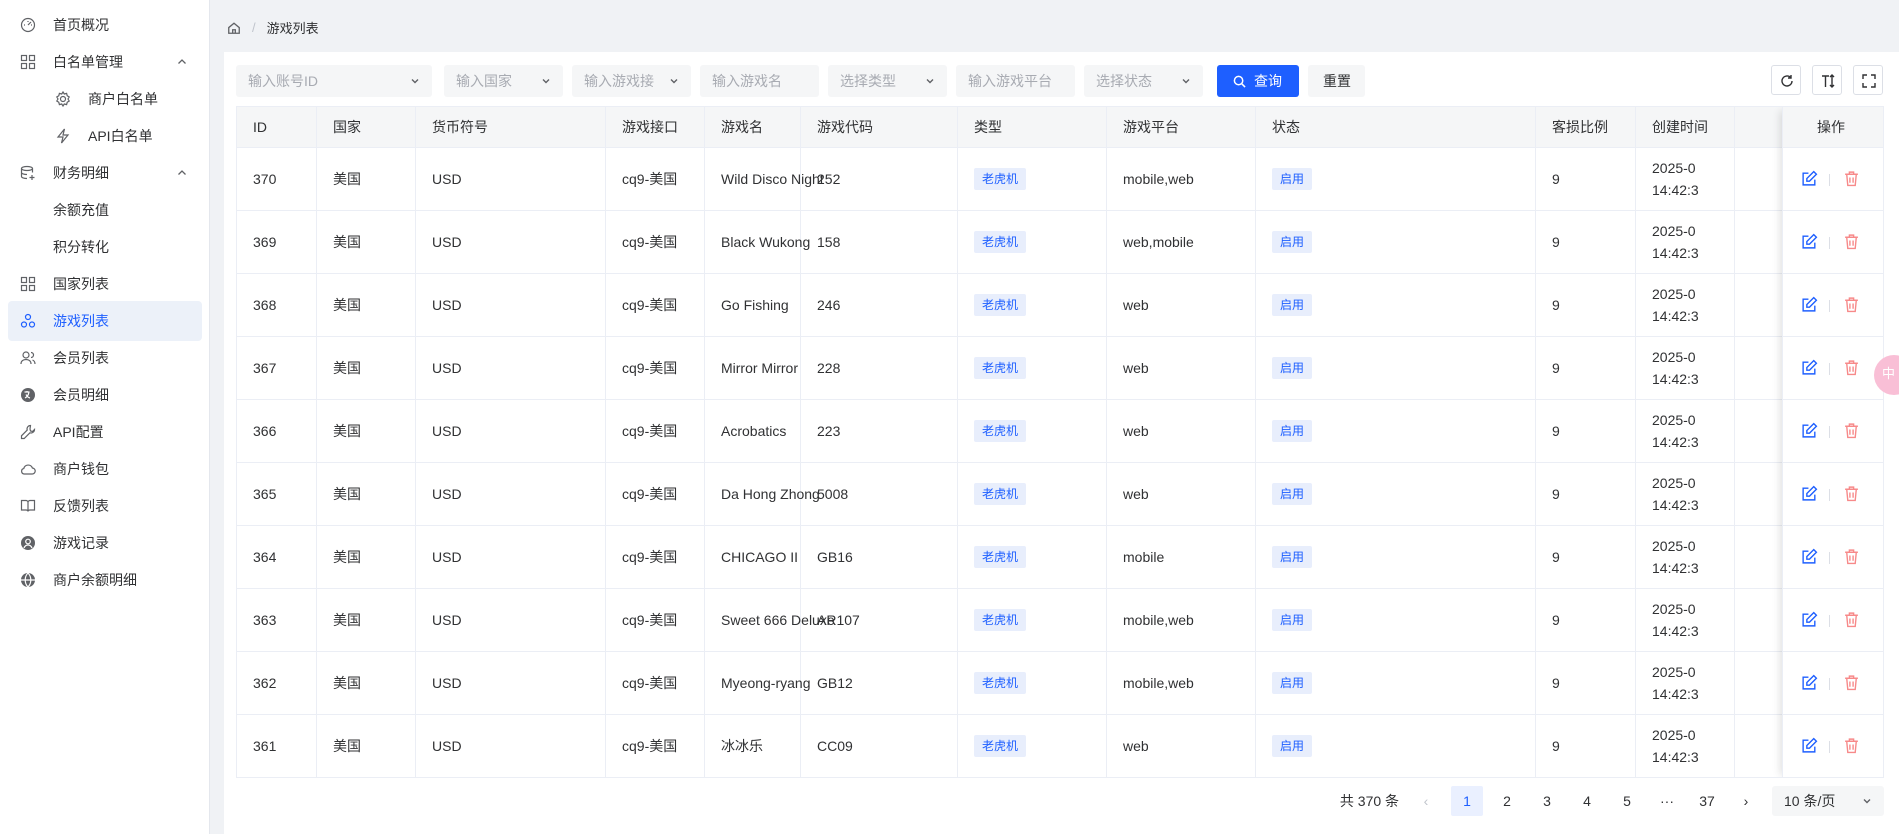 This screenshot has width=1899, height=834. Describe the element at coordinates (105, 247) in the screenshot. I see `sidebar-item-6: 积分转化` at that location.